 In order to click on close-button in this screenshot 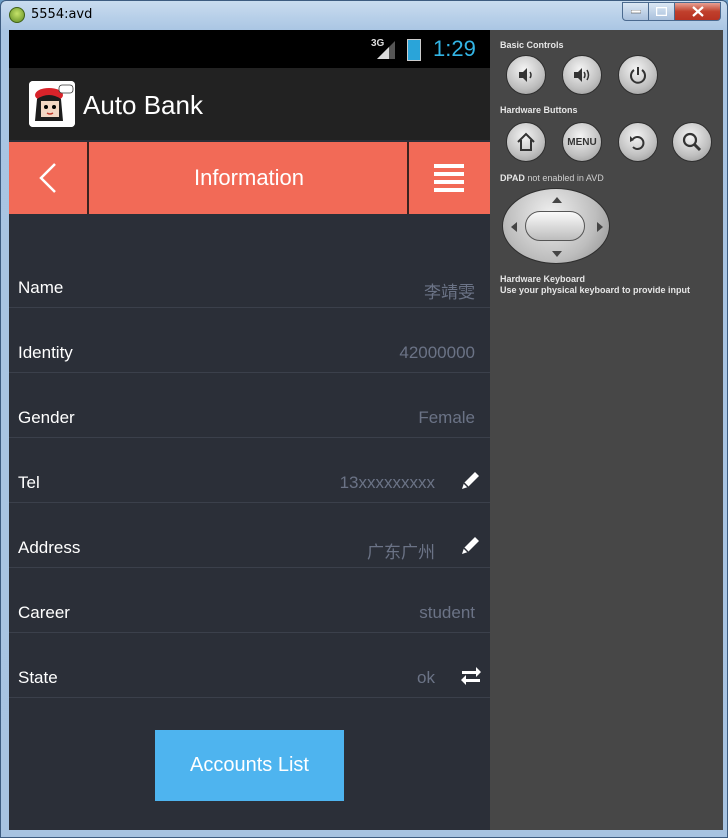, I will do `click(698, 11)`.